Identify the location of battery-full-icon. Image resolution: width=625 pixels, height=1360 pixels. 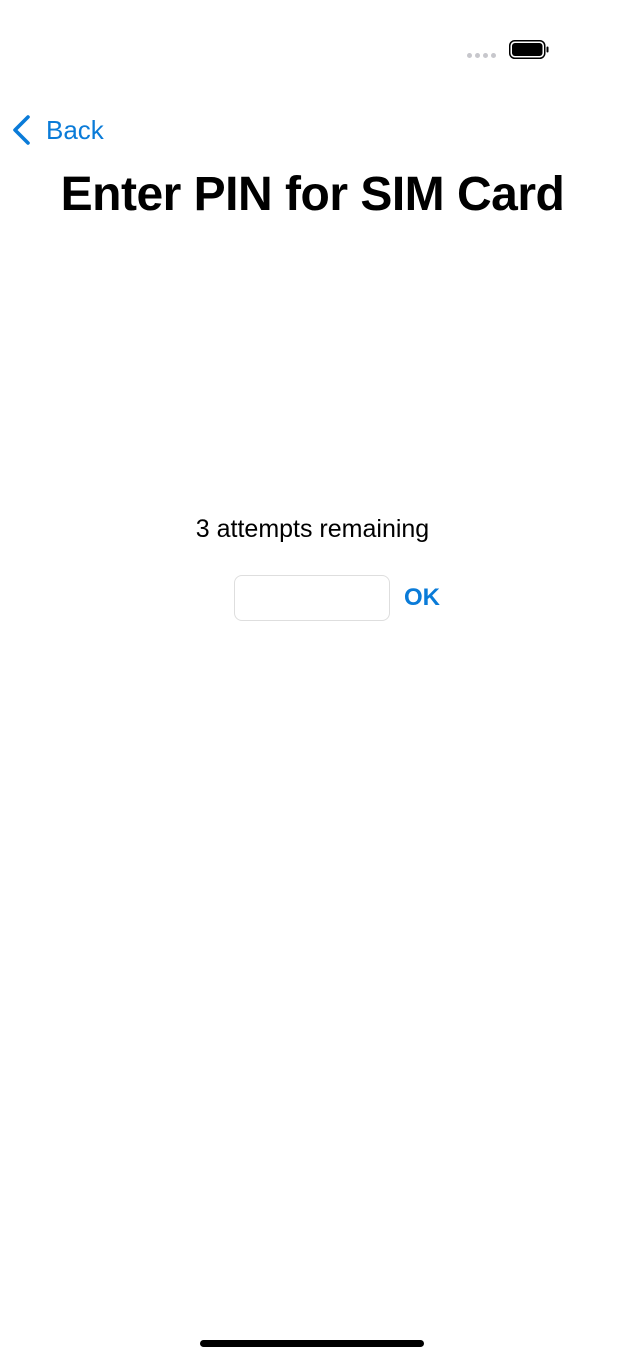
(529, 49).